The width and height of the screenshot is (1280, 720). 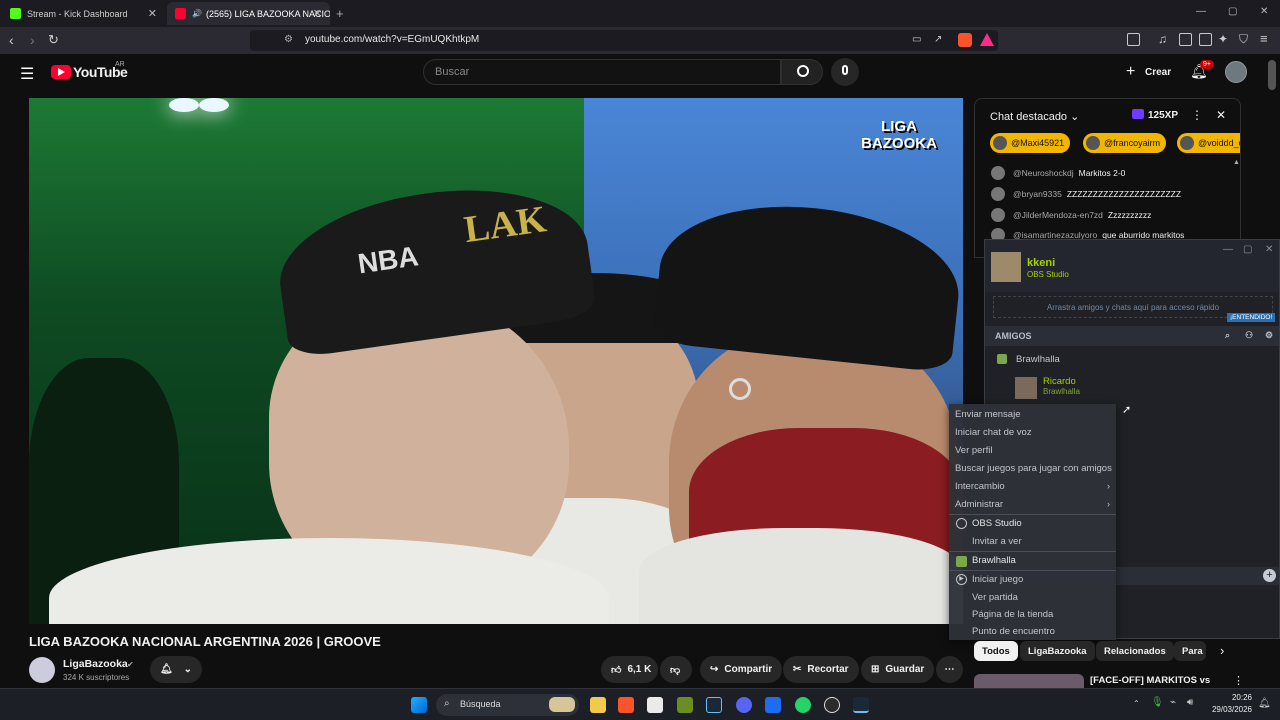 I want to click on trade-item: Intercambio, so click(x=980, y=486).